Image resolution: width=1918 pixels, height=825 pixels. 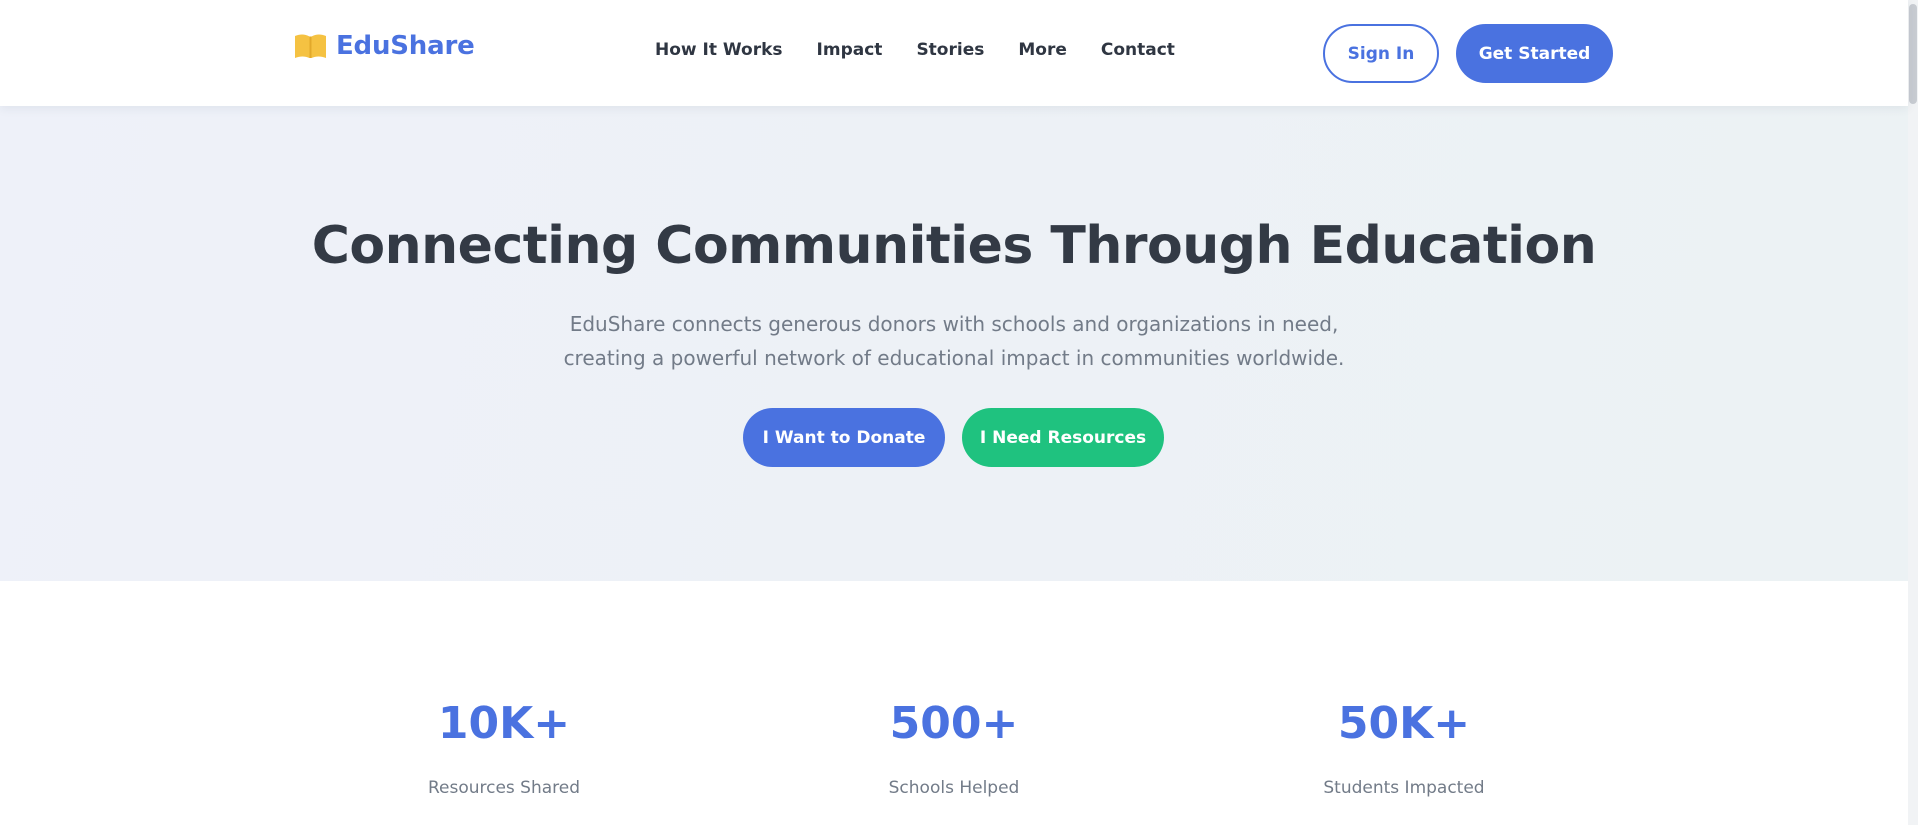 What do you see at coordinates (504, 788) in the screenshot?
I see `stat-label: Resources Shared` at bounding box center [504, 788].